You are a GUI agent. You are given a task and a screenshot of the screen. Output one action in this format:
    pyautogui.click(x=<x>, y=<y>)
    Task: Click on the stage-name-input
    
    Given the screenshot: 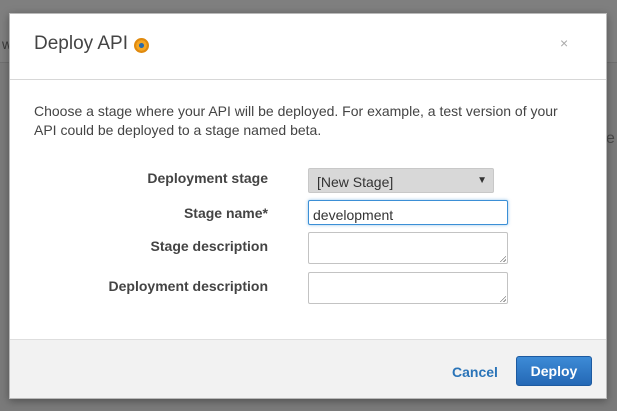 What is the action you would take?
    pyautogui.click(x=408, y=212)
    